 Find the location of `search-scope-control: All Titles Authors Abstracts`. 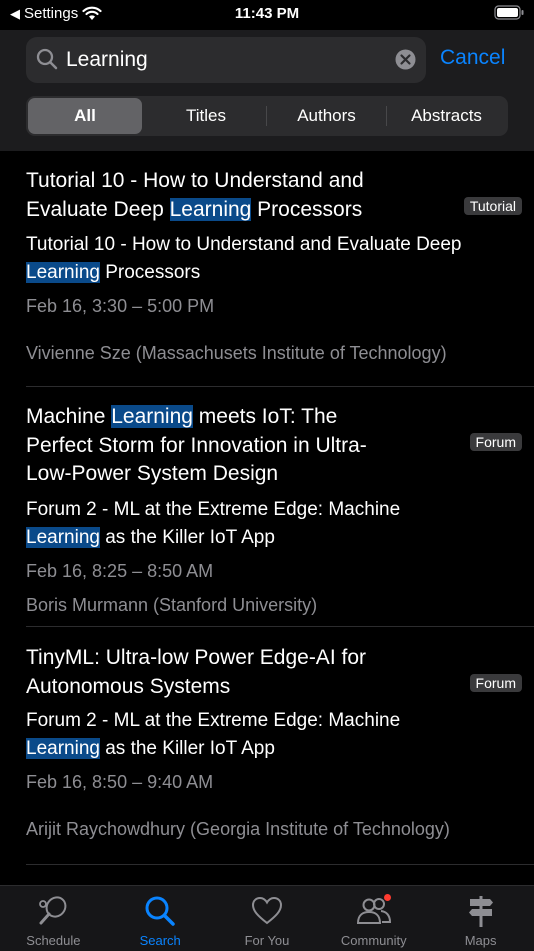

search-scope-control: All Titles Authors Abstracts is located at coordinates (267, 116).